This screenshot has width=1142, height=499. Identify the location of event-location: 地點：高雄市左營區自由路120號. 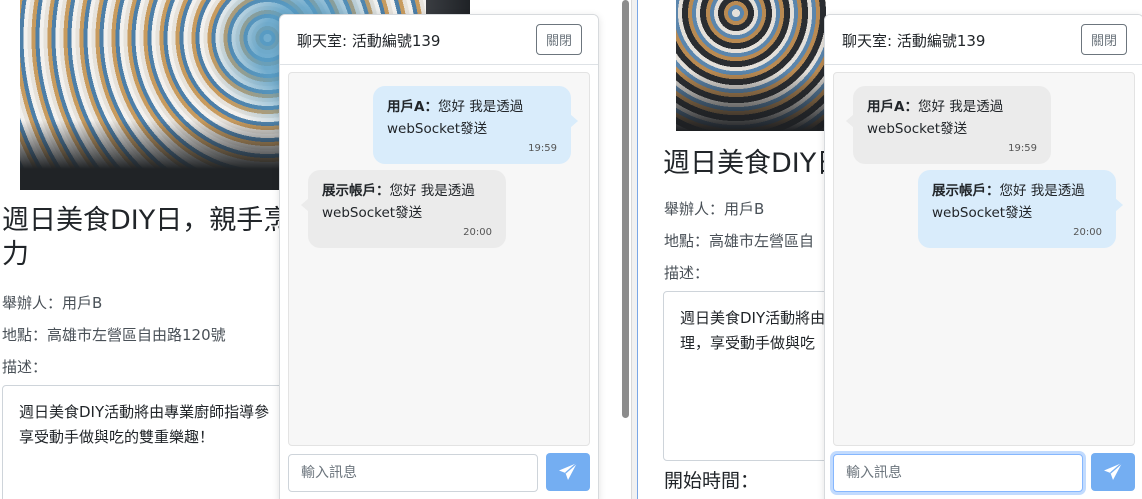
(114, 335).